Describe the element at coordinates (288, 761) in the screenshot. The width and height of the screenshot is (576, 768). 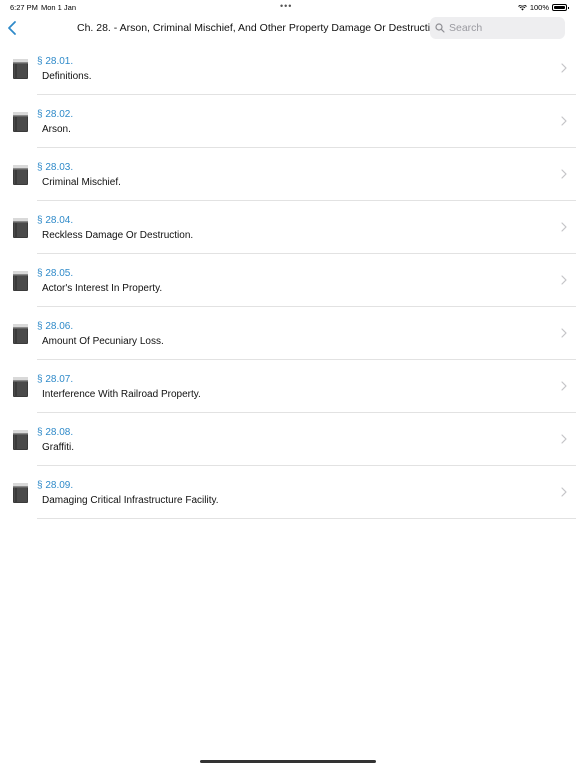
I see `home-indicator` at that location.